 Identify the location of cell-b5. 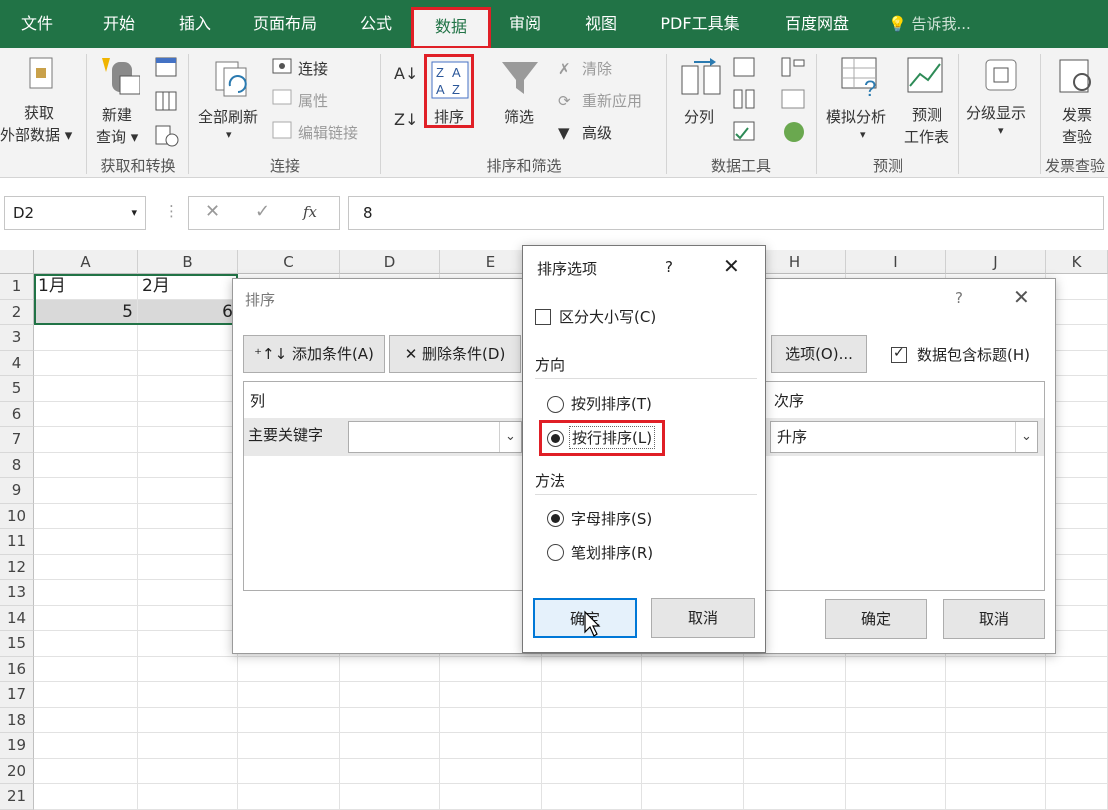
(188, 389).